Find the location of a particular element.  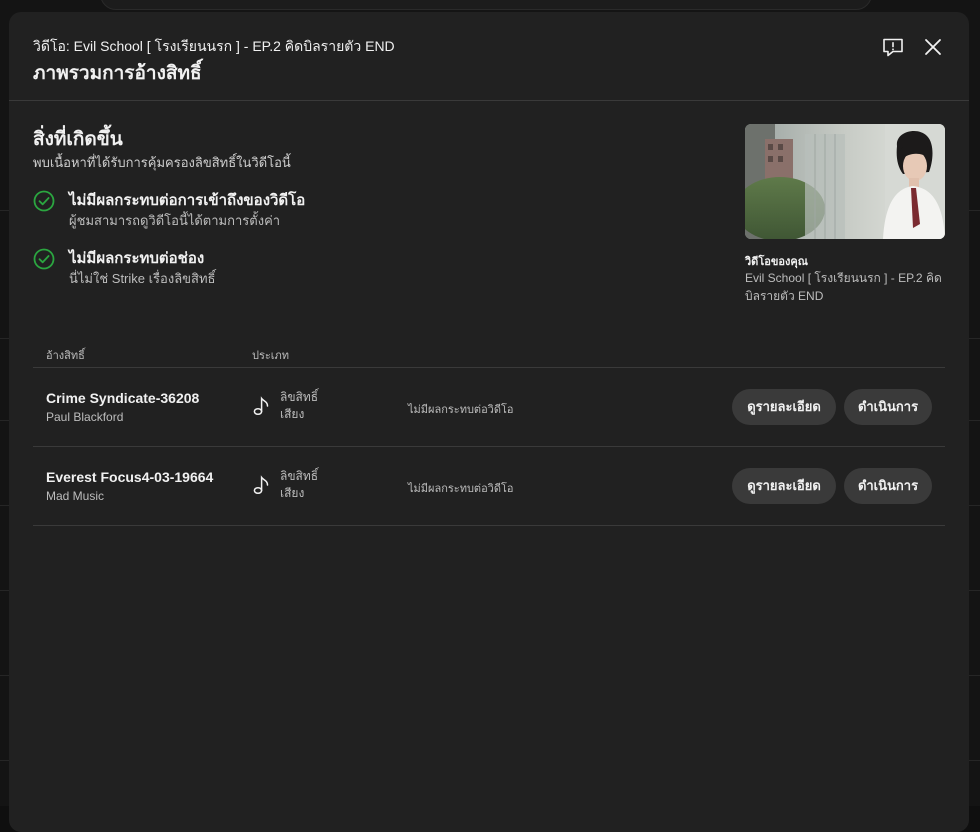

summary-title: สิ่งที่เกิดขึ้น is located at coordinates (78, 139).